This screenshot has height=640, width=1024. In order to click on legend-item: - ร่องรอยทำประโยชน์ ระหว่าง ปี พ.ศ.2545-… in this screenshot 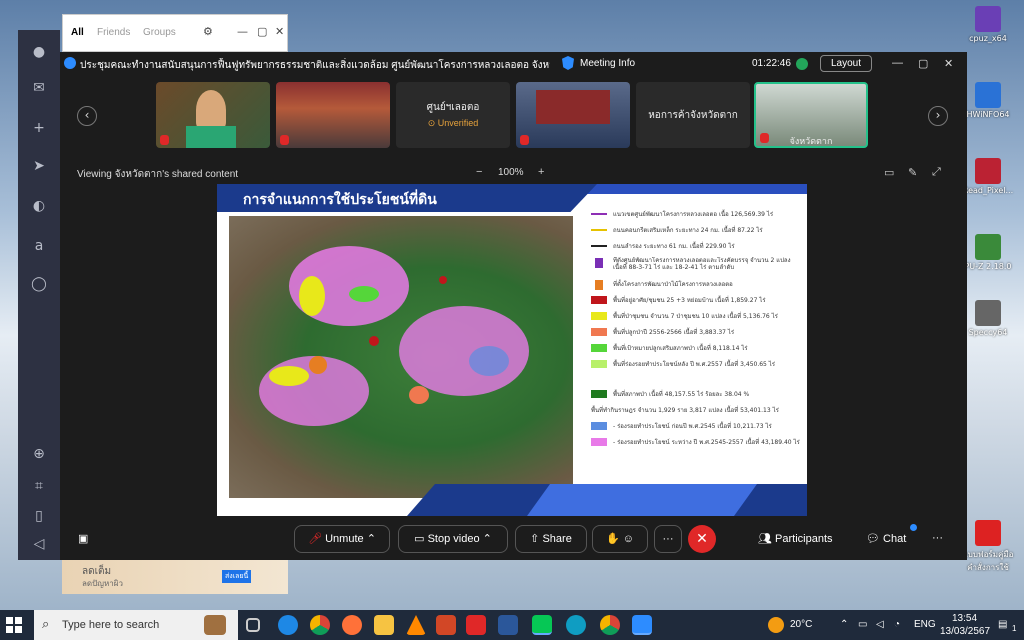, I will do `click(696, 442)`.